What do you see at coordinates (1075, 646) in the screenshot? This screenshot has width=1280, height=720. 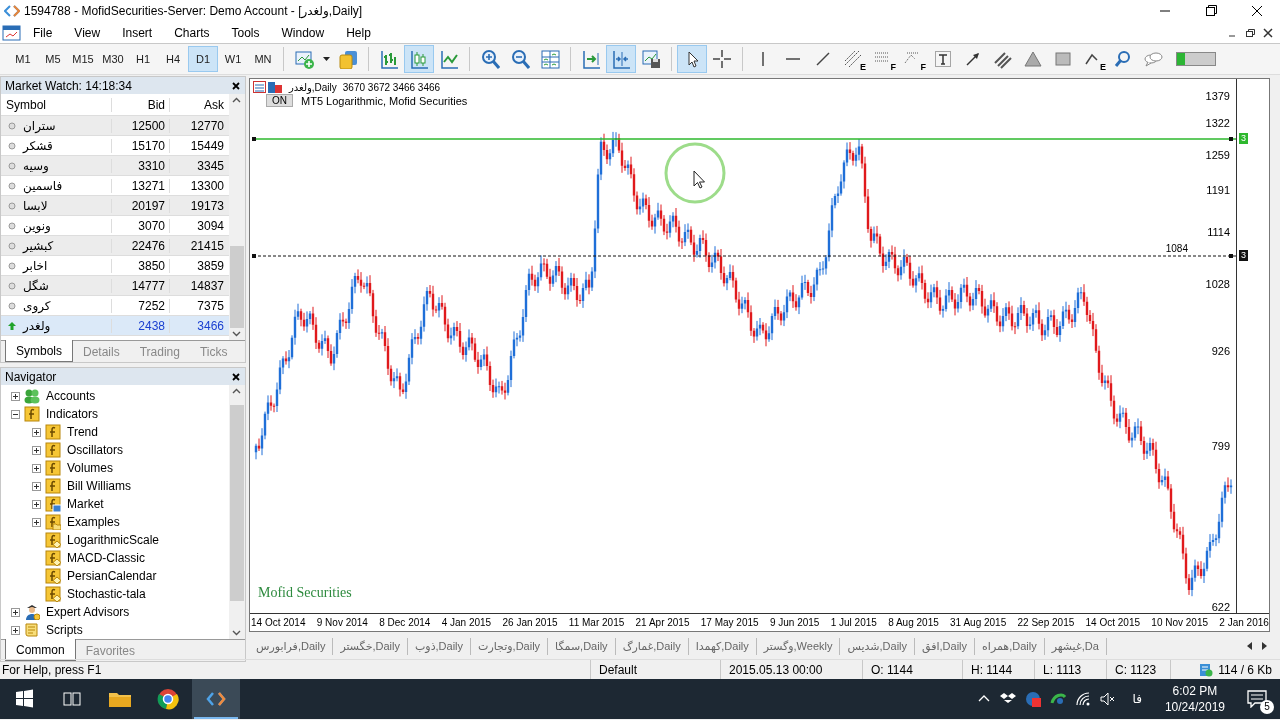 I see `chart-tab: غیشهر,Da` at bounding box center [1075, 646].